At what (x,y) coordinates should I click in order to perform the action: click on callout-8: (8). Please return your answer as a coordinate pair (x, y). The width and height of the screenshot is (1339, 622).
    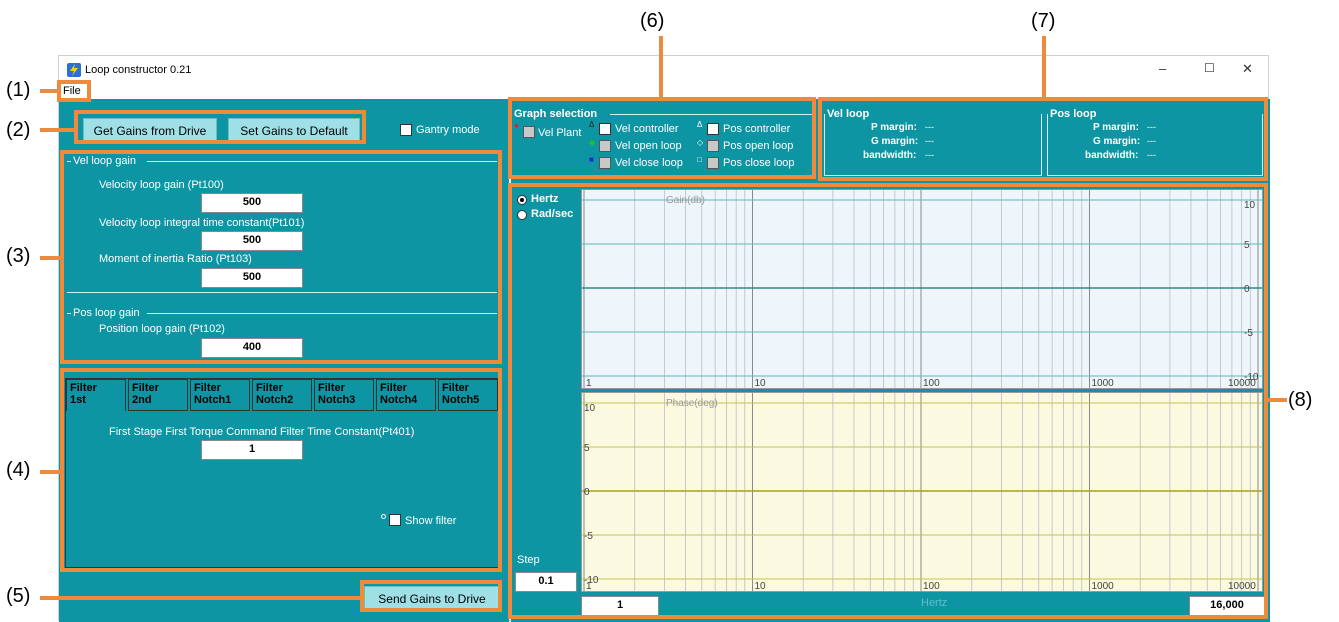
    Looking at the image, I should click on (1300, 400).